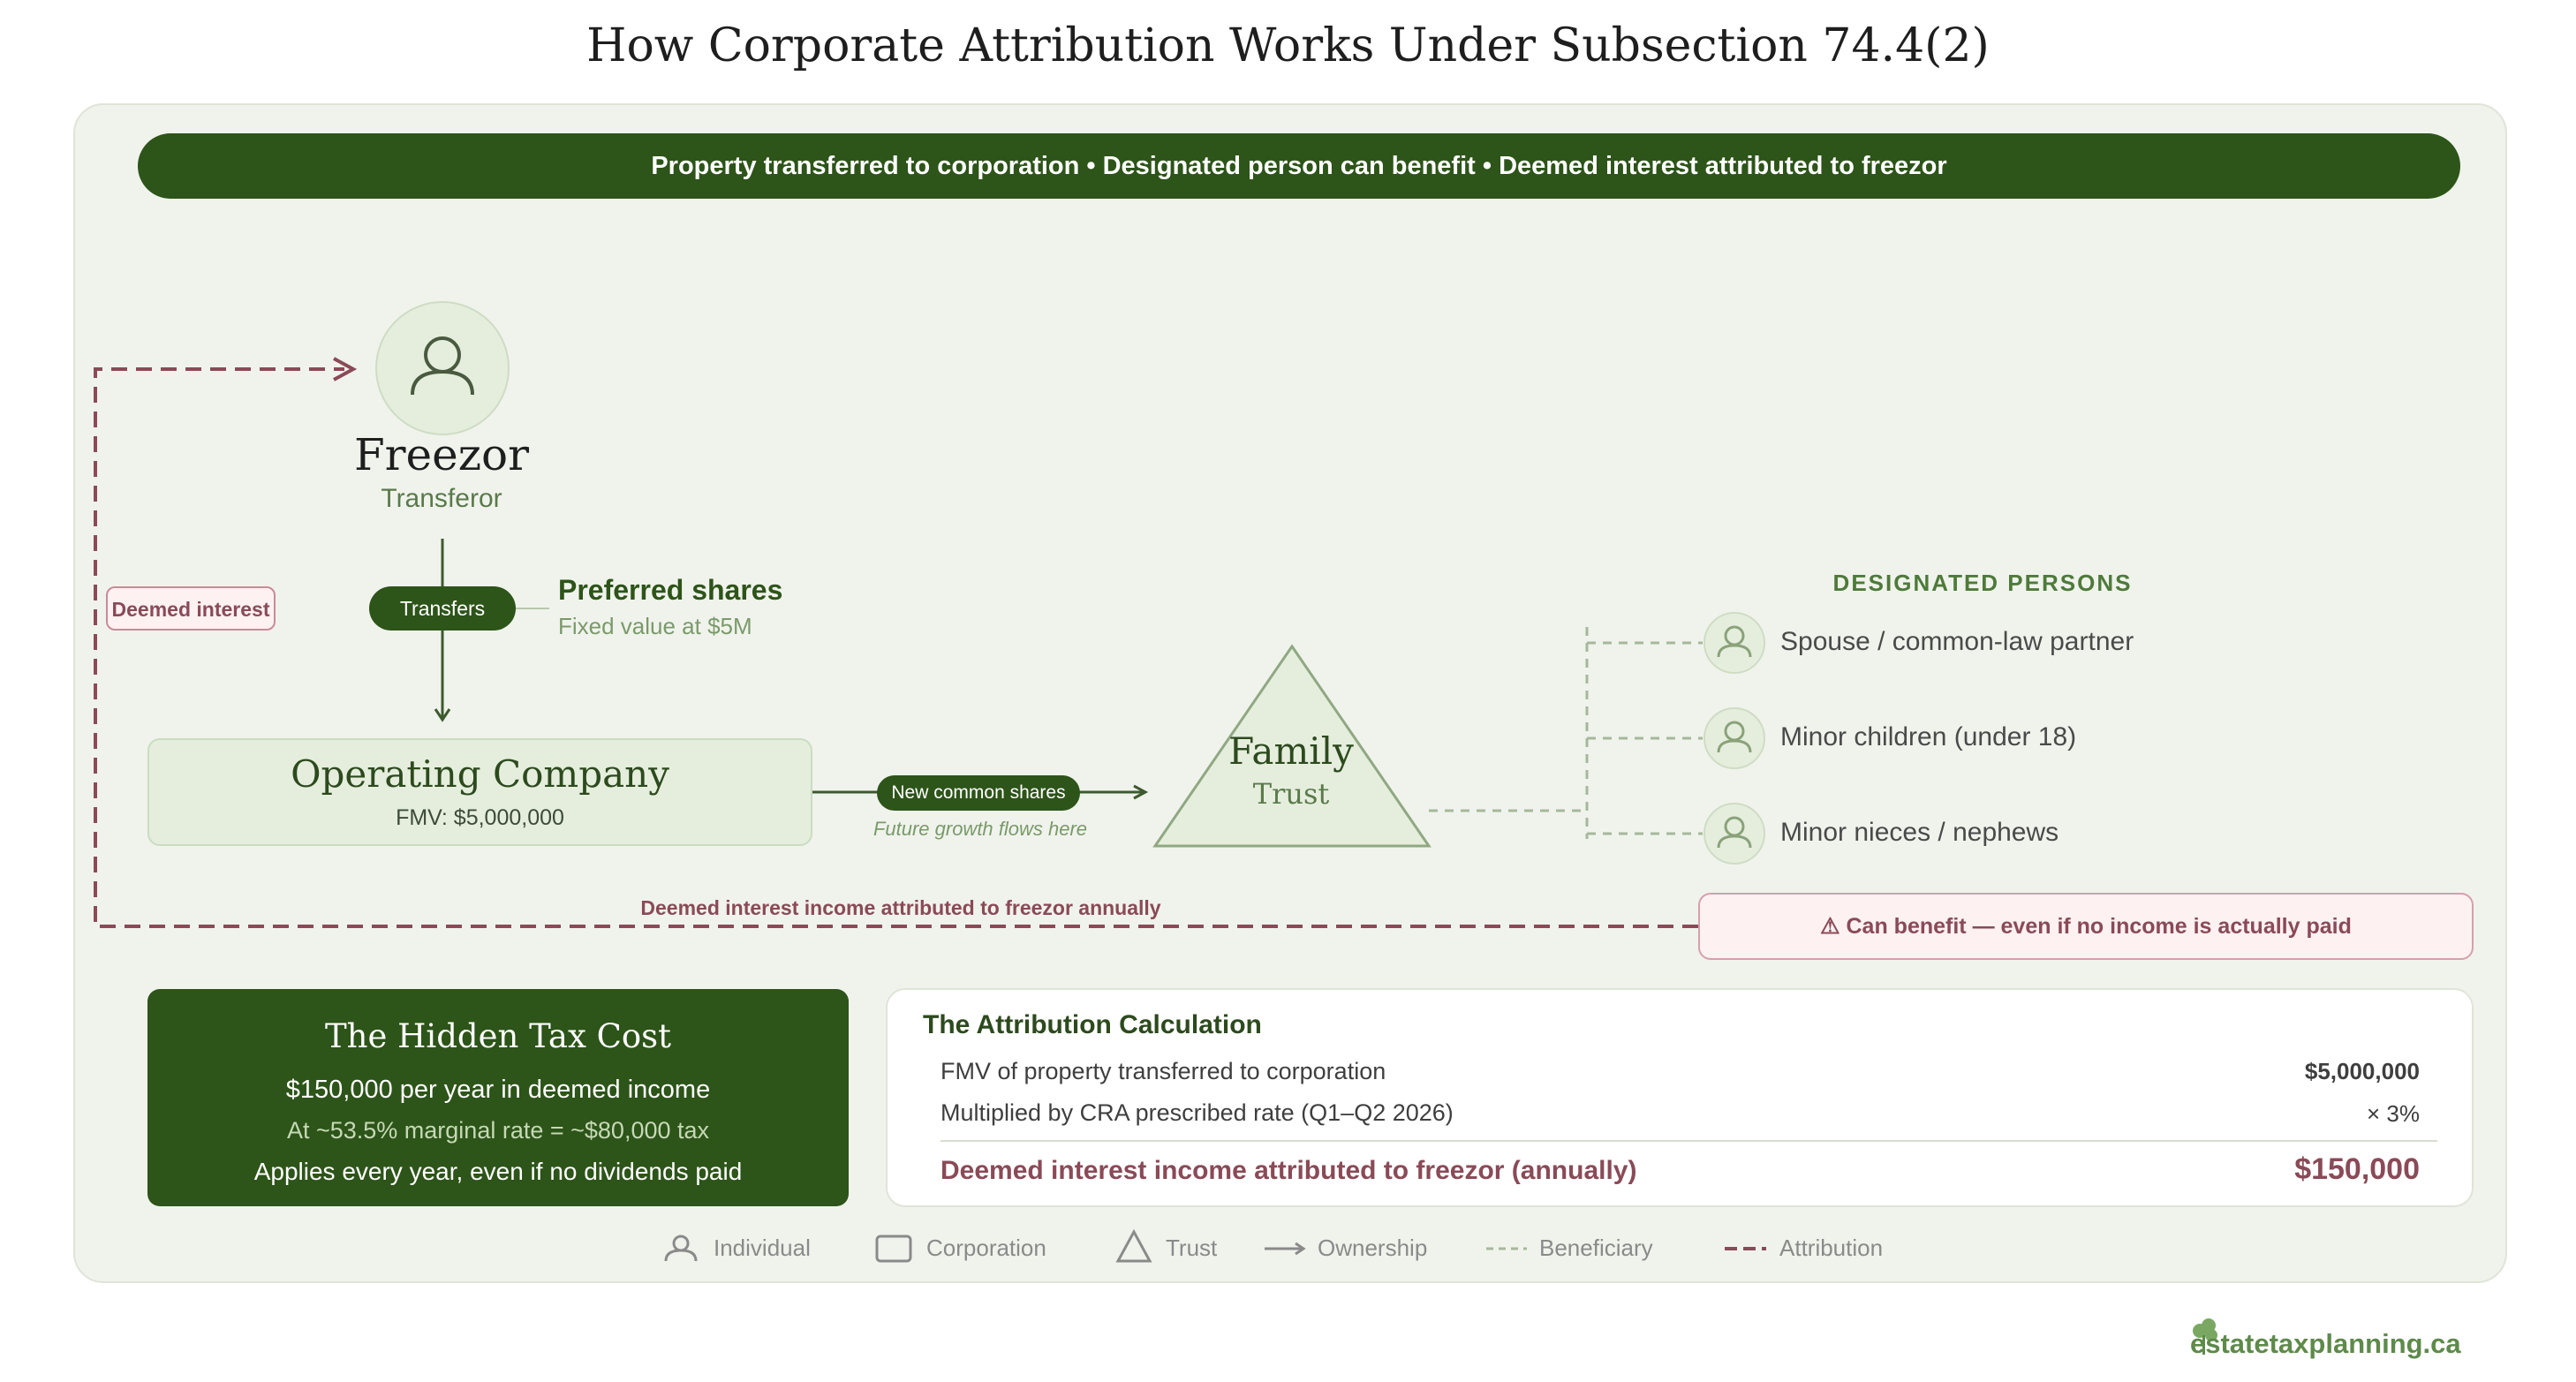 The image size is (2576, 1382). What do you see at coordinates (1928, 736) in the screenshot?
I see `designated-person-label: Minor children (under 18)` at bounding box center [1928, 736].